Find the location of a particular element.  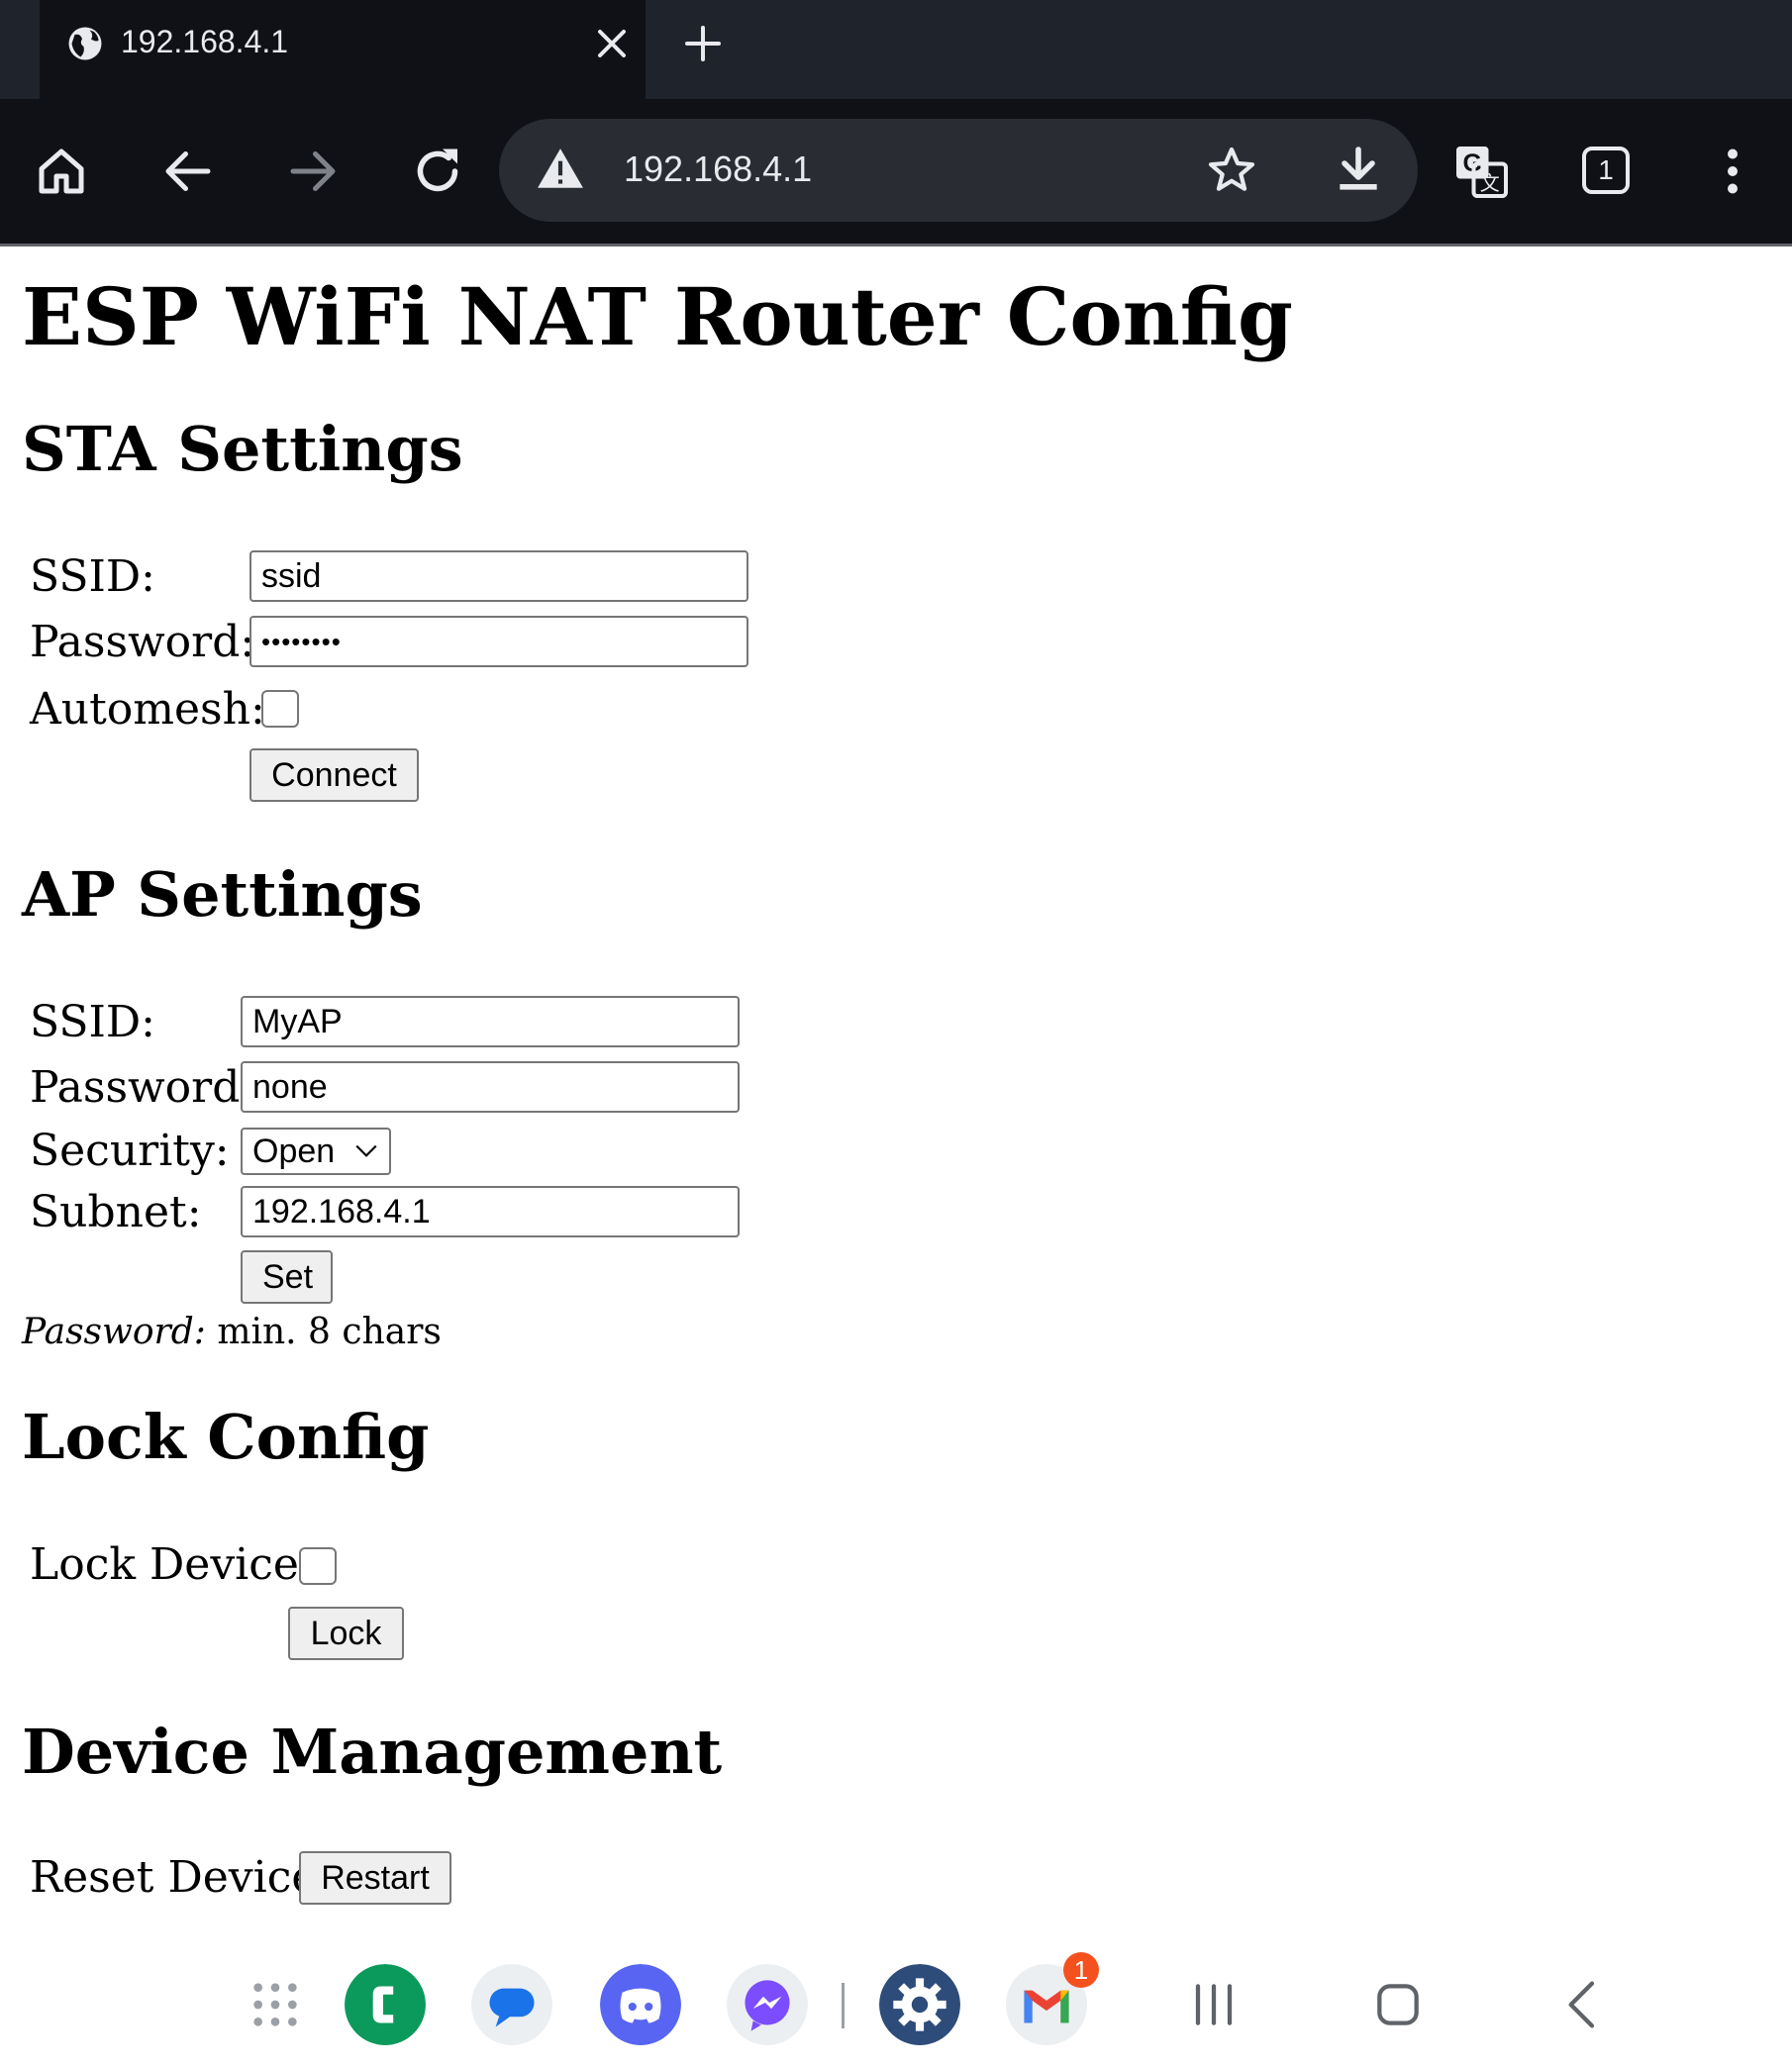

messenger-app-icon is located at coordinates (767, 2004).